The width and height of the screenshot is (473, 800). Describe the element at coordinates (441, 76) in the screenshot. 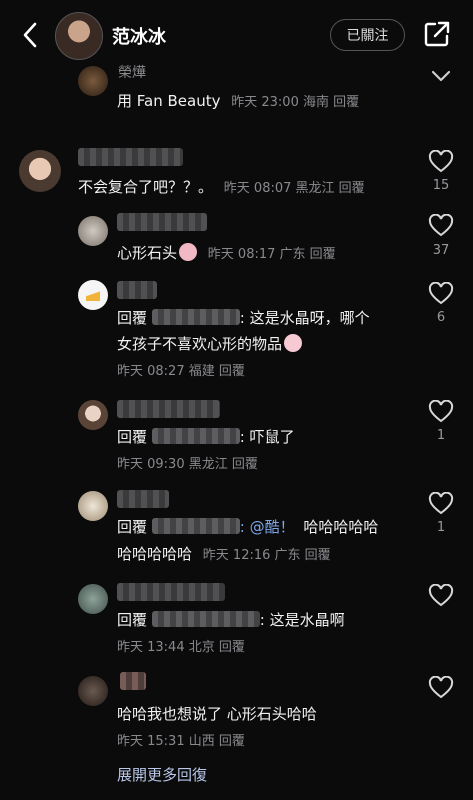

I see `chevron-down-icon` at that location.